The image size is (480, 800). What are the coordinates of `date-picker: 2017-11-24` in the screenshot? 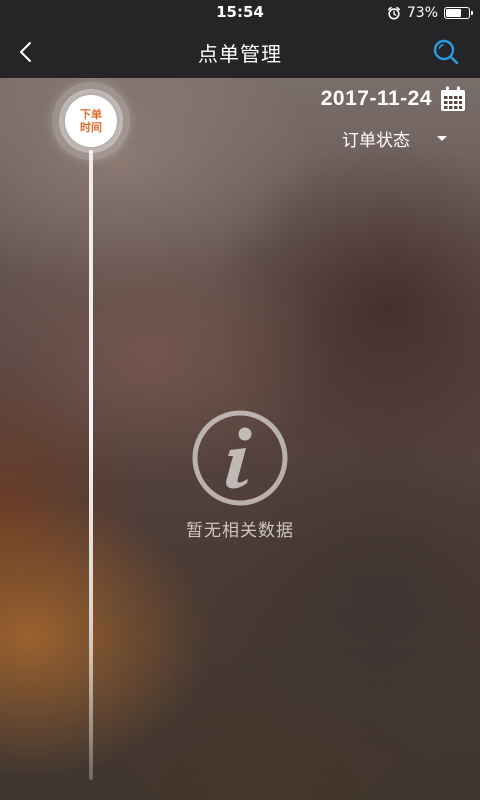 It's located at (393, 99).